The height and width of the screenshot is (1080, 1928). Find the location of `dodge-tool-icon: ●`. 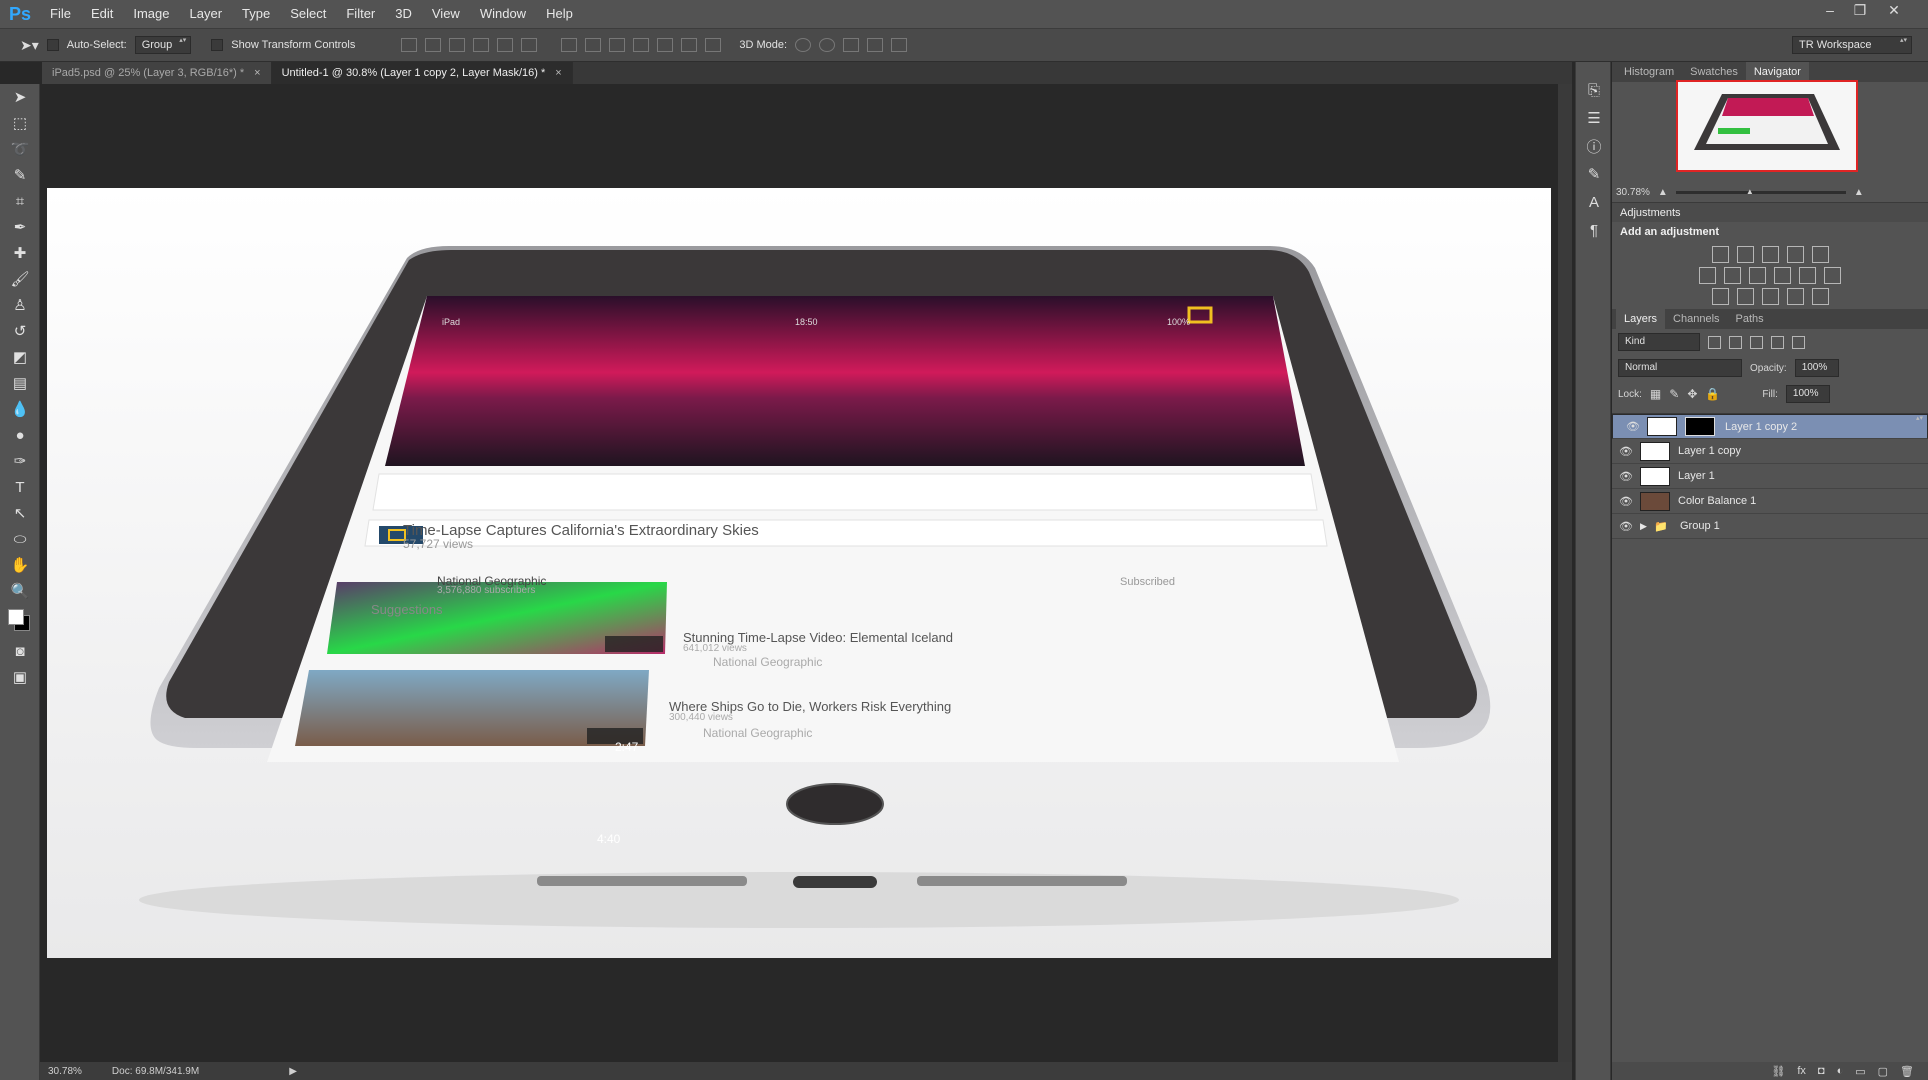

dodge-tool-icon: ● is located at coordinates (20, 435).